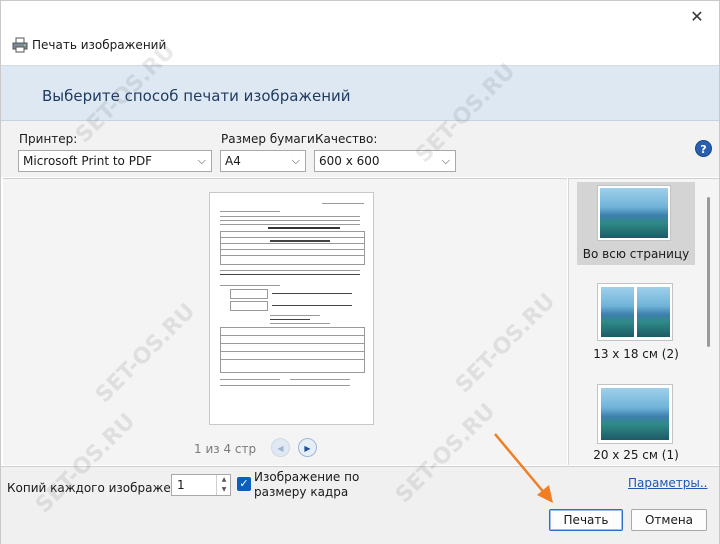  I want to click on annotation-arrow-icon, so click(523, 468).